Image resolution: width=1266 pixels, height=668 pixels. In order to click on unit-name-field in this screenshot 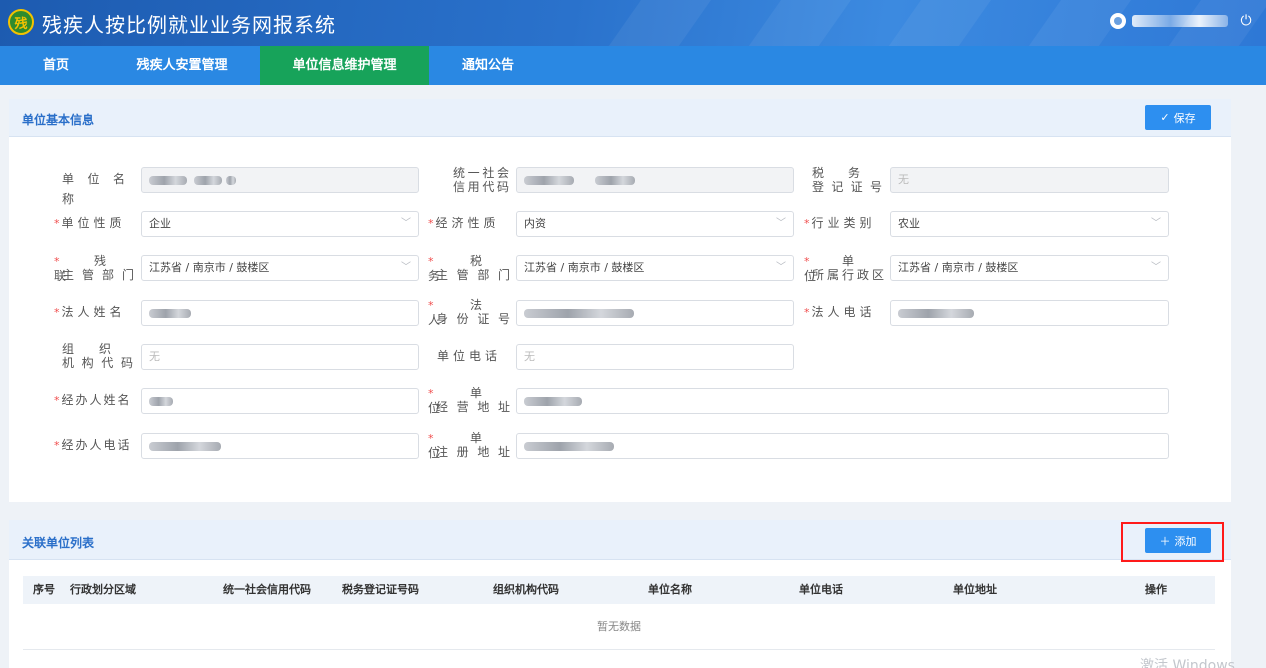, I will do `click(280, 180)`.